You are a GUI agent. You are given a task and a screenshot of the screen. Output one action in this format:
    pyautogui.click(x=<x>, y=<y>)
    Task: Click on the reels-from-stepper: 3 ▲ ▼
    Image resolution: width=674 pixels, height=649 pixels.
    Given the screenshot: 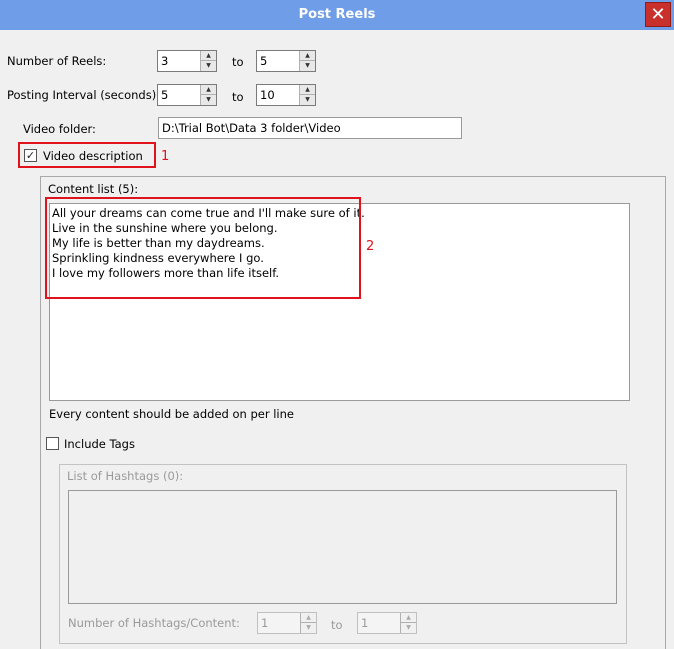 What is the action you would take?
    pyautogui.click(x=187, y=61)
    